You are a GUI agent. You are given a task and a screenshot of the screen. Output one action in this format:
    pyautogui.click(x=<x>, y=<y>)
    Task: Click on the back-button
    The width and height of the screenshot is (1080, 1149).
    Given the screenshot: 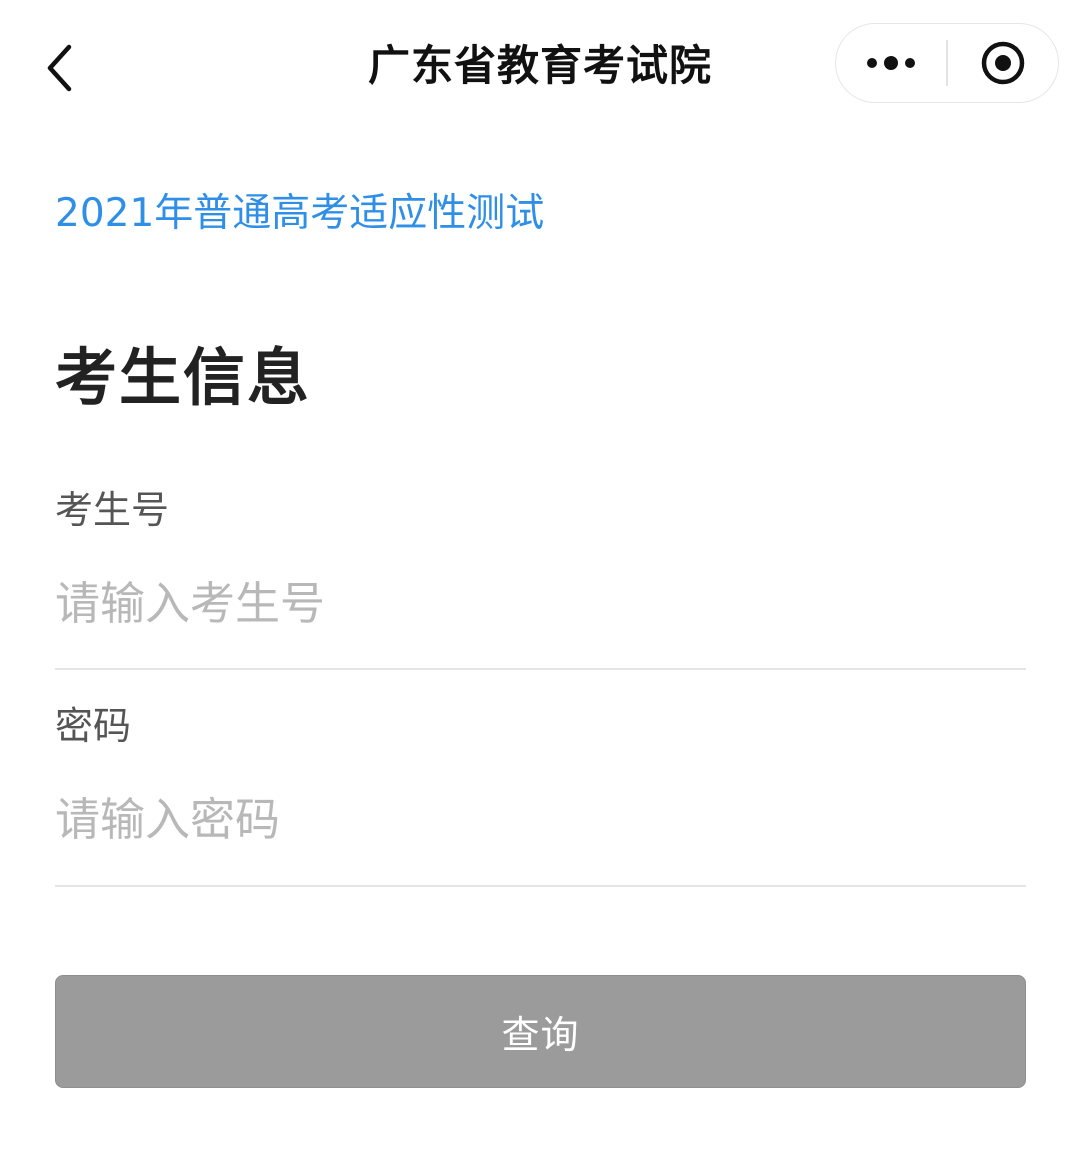 What is the action you would take?
    pyautogui.click(x=60, y=68)
    